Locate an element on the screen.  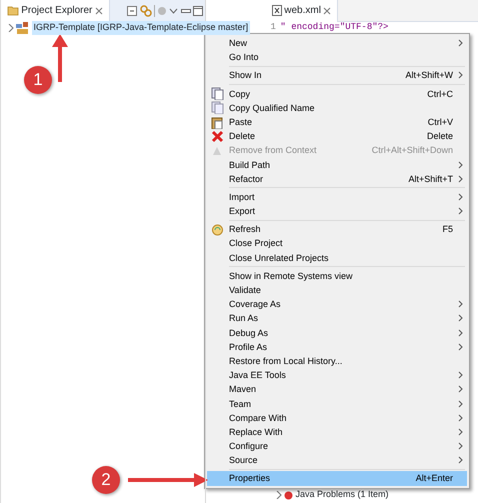
menu-item: Coverage As is located at coordinates (337, 304).